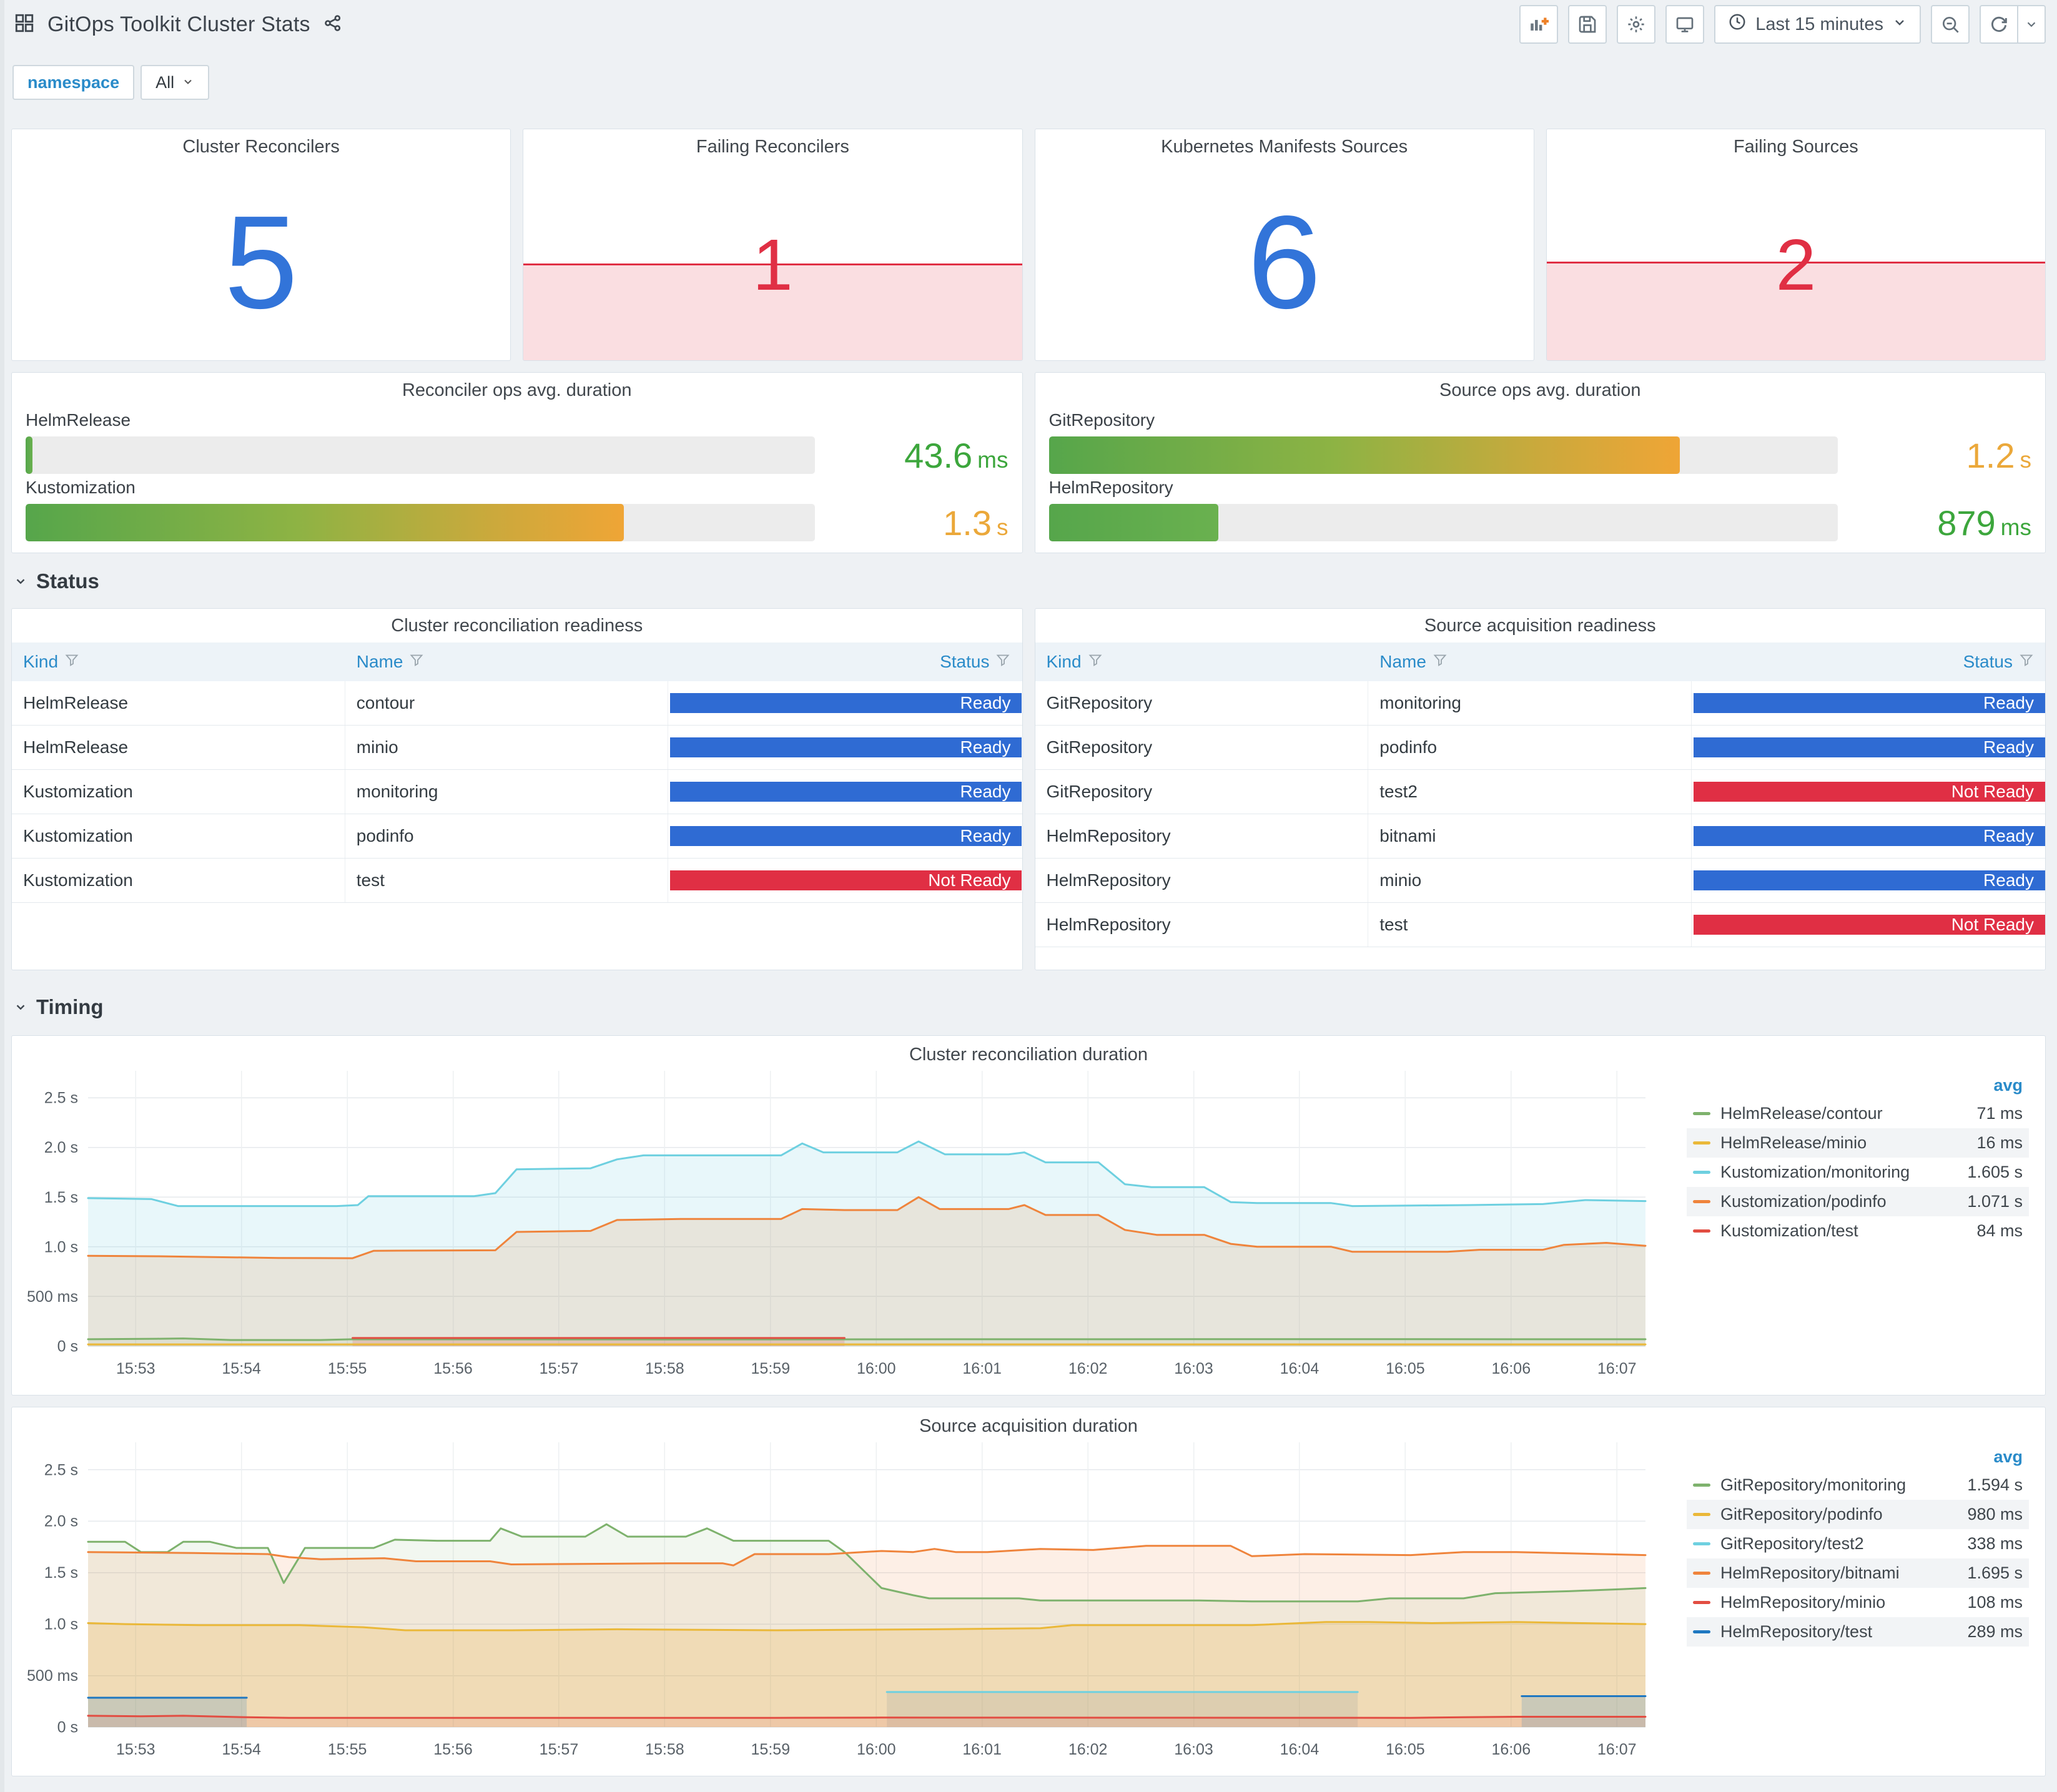  I want to click on legend-series-name: Kustomization/monitoring, so click(1825, 1172).